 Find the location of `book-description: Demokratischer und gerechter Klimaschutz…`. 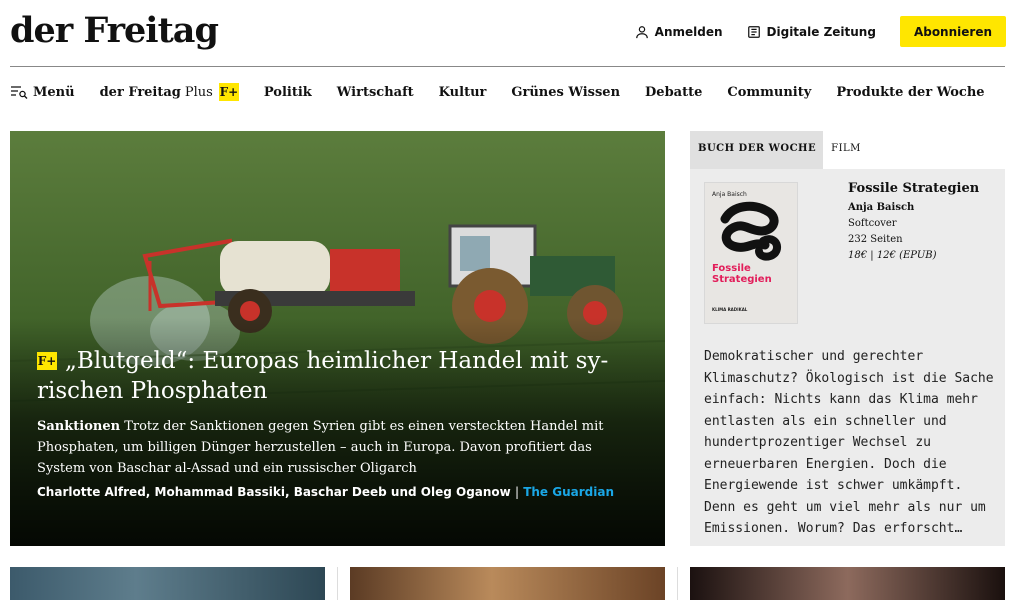

book-description: Demokratischer und gerechter Klimaschutz… is located at coordinates (849, 442).